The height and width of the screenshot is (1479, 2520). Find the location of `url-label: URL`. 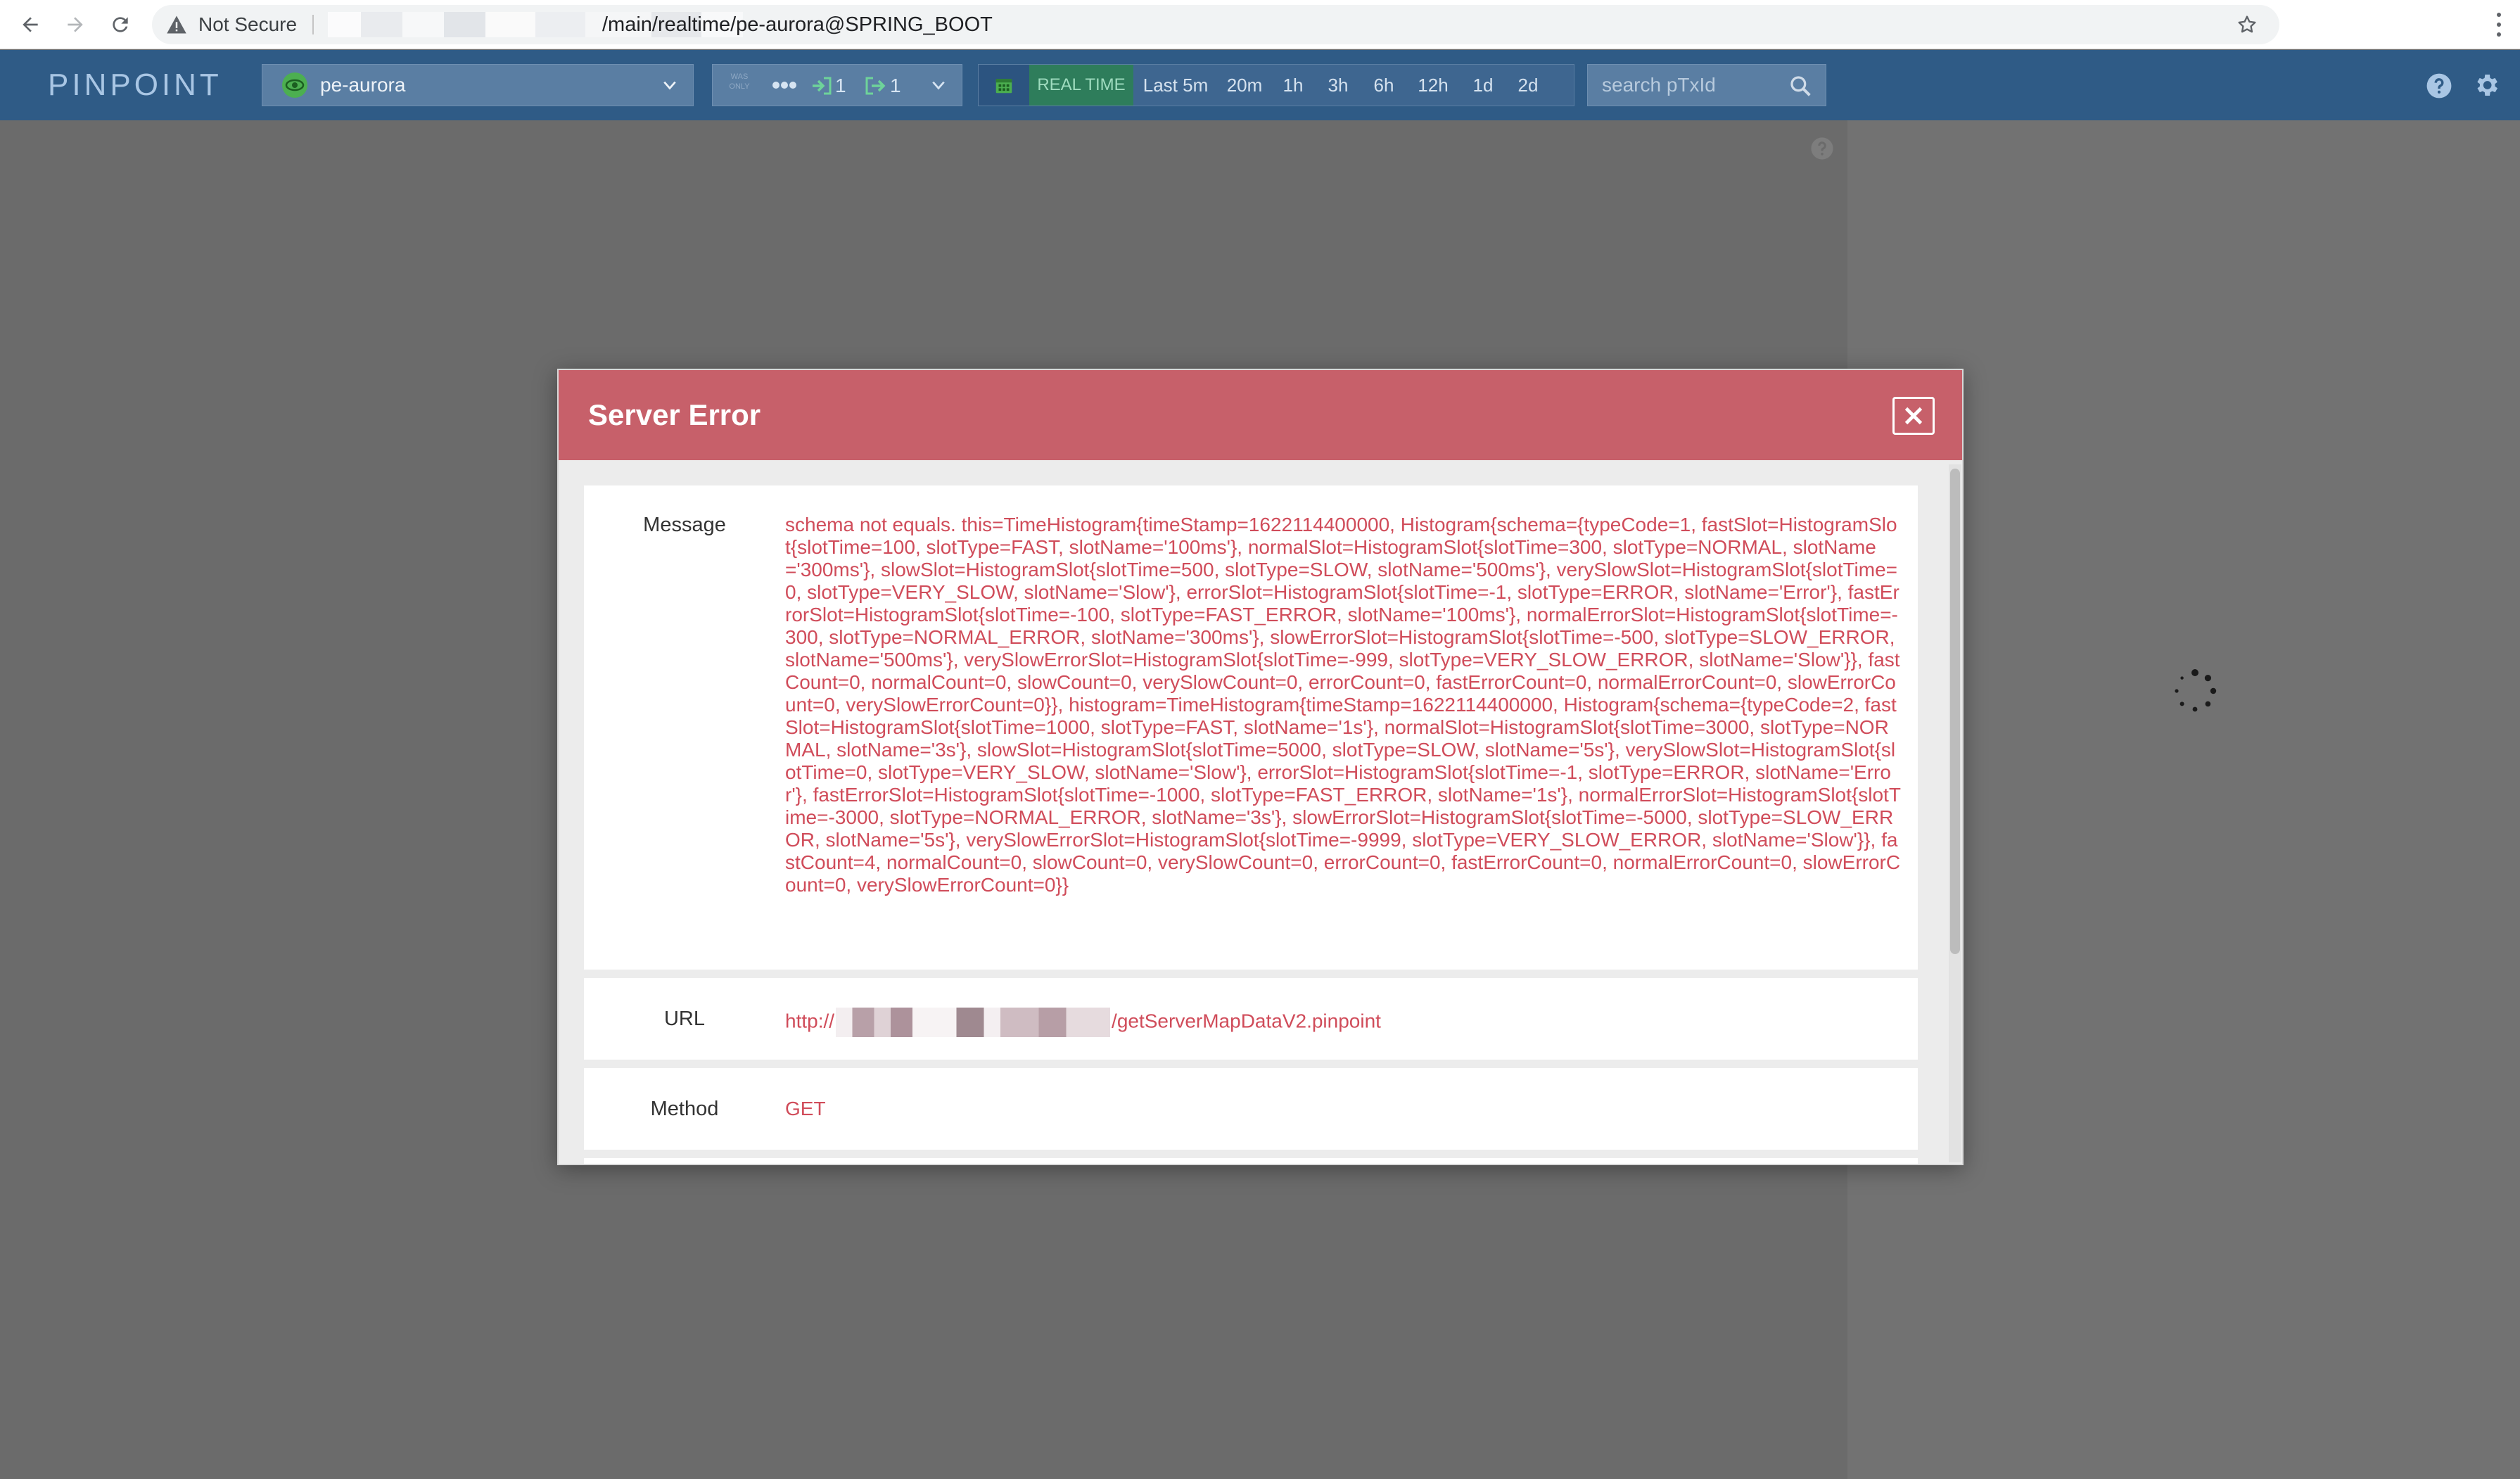

url-label: URL is located at coordinates (684, 1019).